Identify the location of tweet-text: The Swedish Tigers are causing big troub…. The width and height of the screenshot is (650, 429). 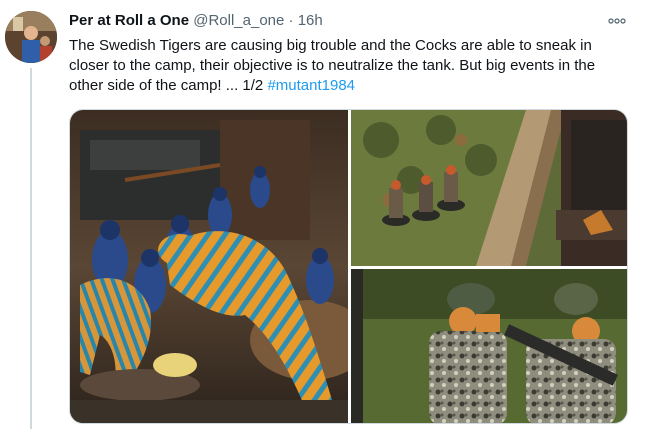
(346, 66).